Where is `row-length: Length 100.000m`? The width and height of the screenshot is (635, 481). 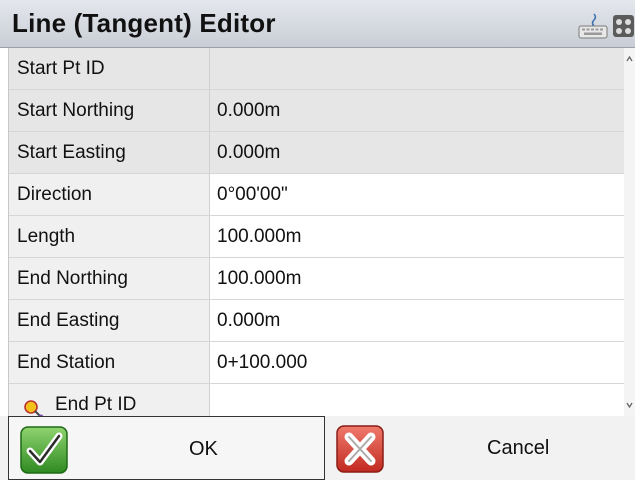
row-length: Length 100.000m is located at coordinates (317, 237).